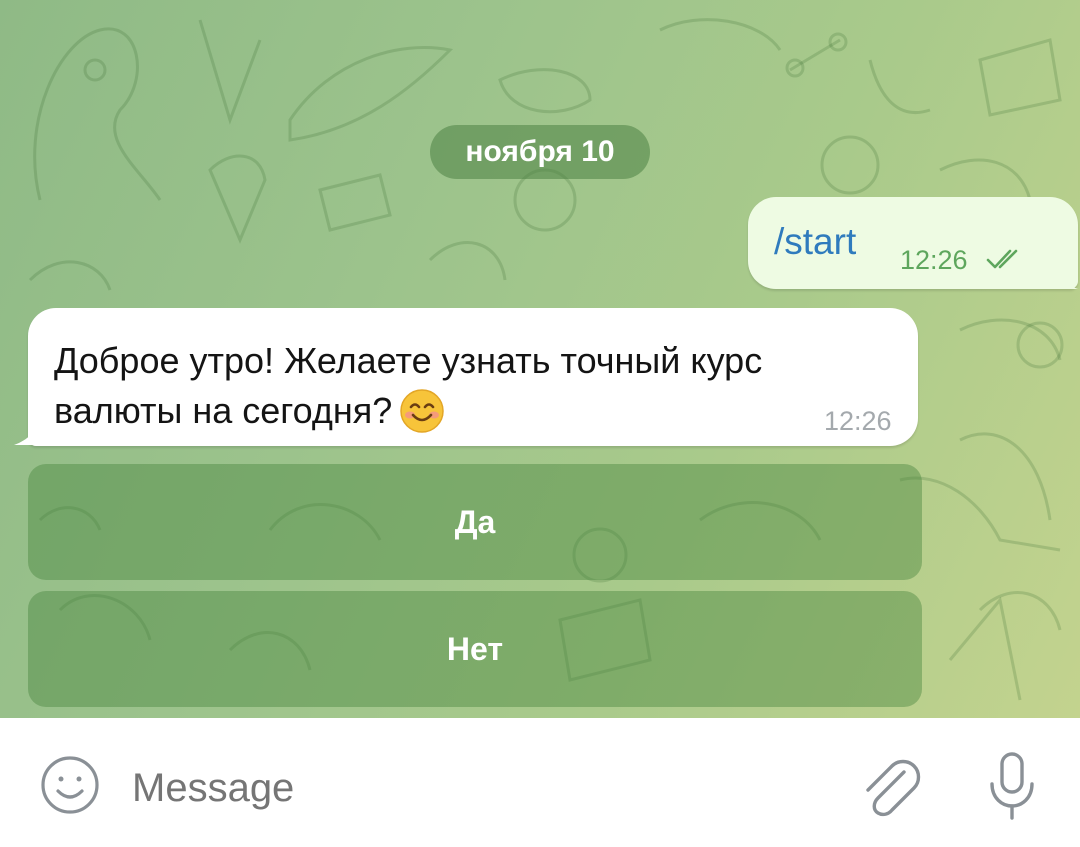 Image resolution: width=1080 pixels, height=847 pixels. What do you see at coordinates (1064, 275) in the screenshot?
I see `outgoing-bubble-tail` at bounding box center [1064, 275].